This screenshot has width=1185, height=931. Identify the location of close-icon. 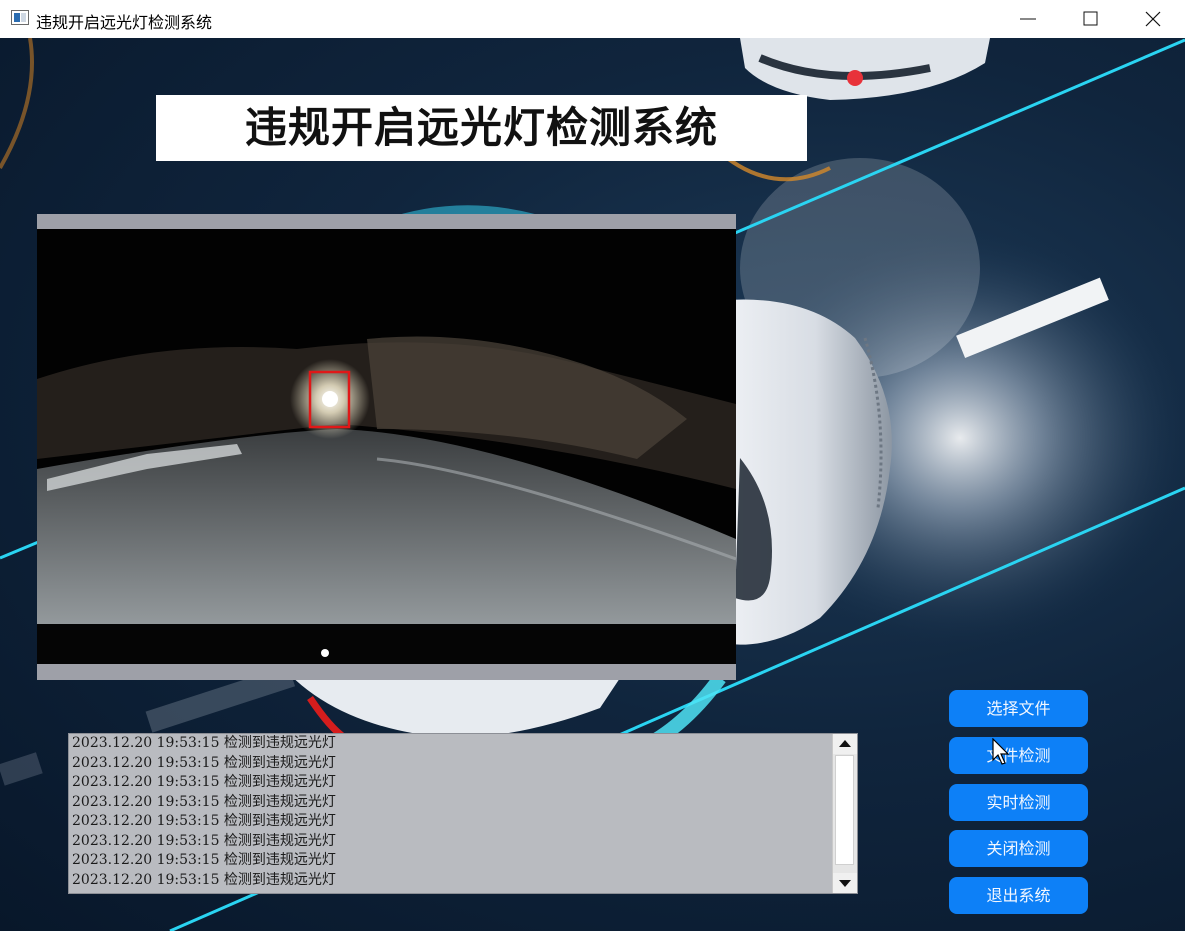
(1153, 19).